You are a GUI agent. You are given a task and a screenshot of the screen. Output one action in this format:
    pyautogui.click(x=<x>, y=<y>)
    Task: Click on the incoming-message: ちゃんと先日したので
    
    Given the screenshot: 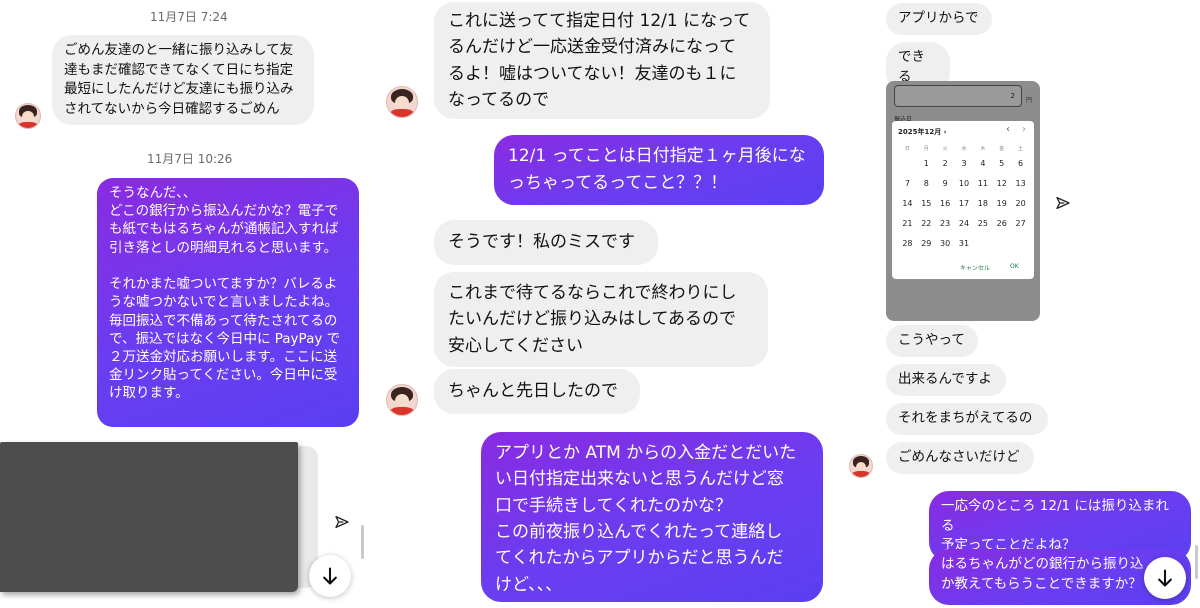 What is the action you would take?
    pyautogui.click(x=537, y=391)
    